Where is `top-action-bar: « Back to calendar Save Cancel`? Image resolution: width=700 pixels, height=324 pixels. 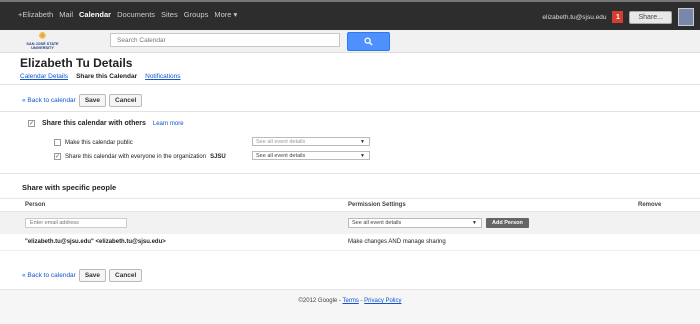 top-action-bar: « Back to calendar Save Cancel is located at coordinates (82, 100).